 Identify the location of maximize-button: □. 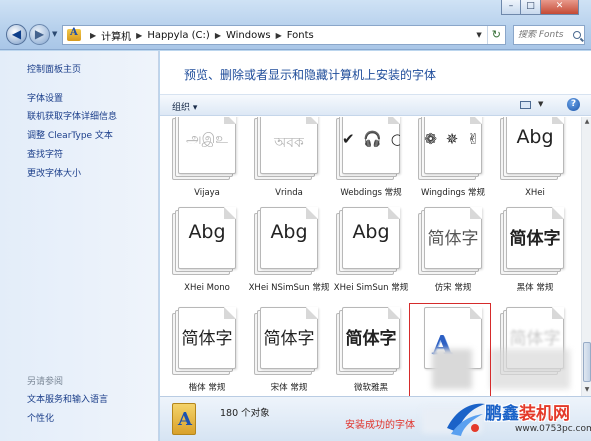
(531, 7).